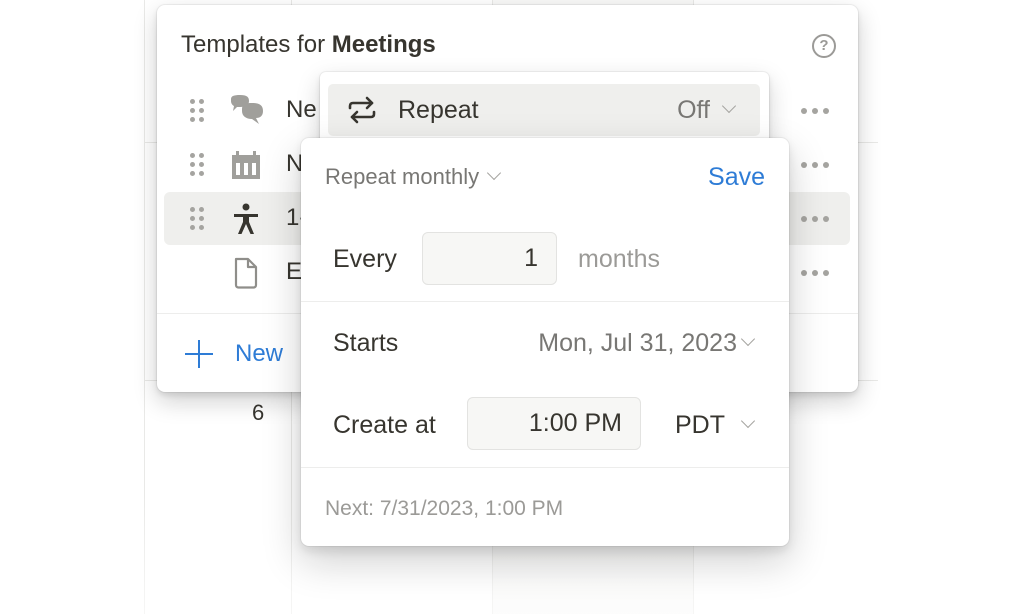 Image resolution: width=1024 pixels, height=614 pixels. What do you see at coordinates (383, 44) in the screenshot?
I see `templates-title-database: Meetings` at bounding box center [383, 44].